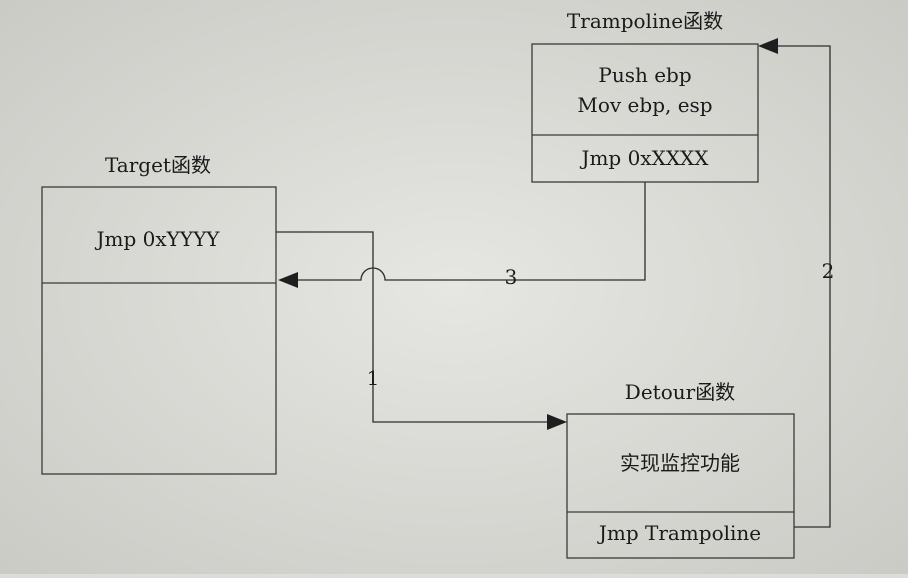 The image size is (908, 578). I want to click on edge-2-label: 2, so click(828, 271).